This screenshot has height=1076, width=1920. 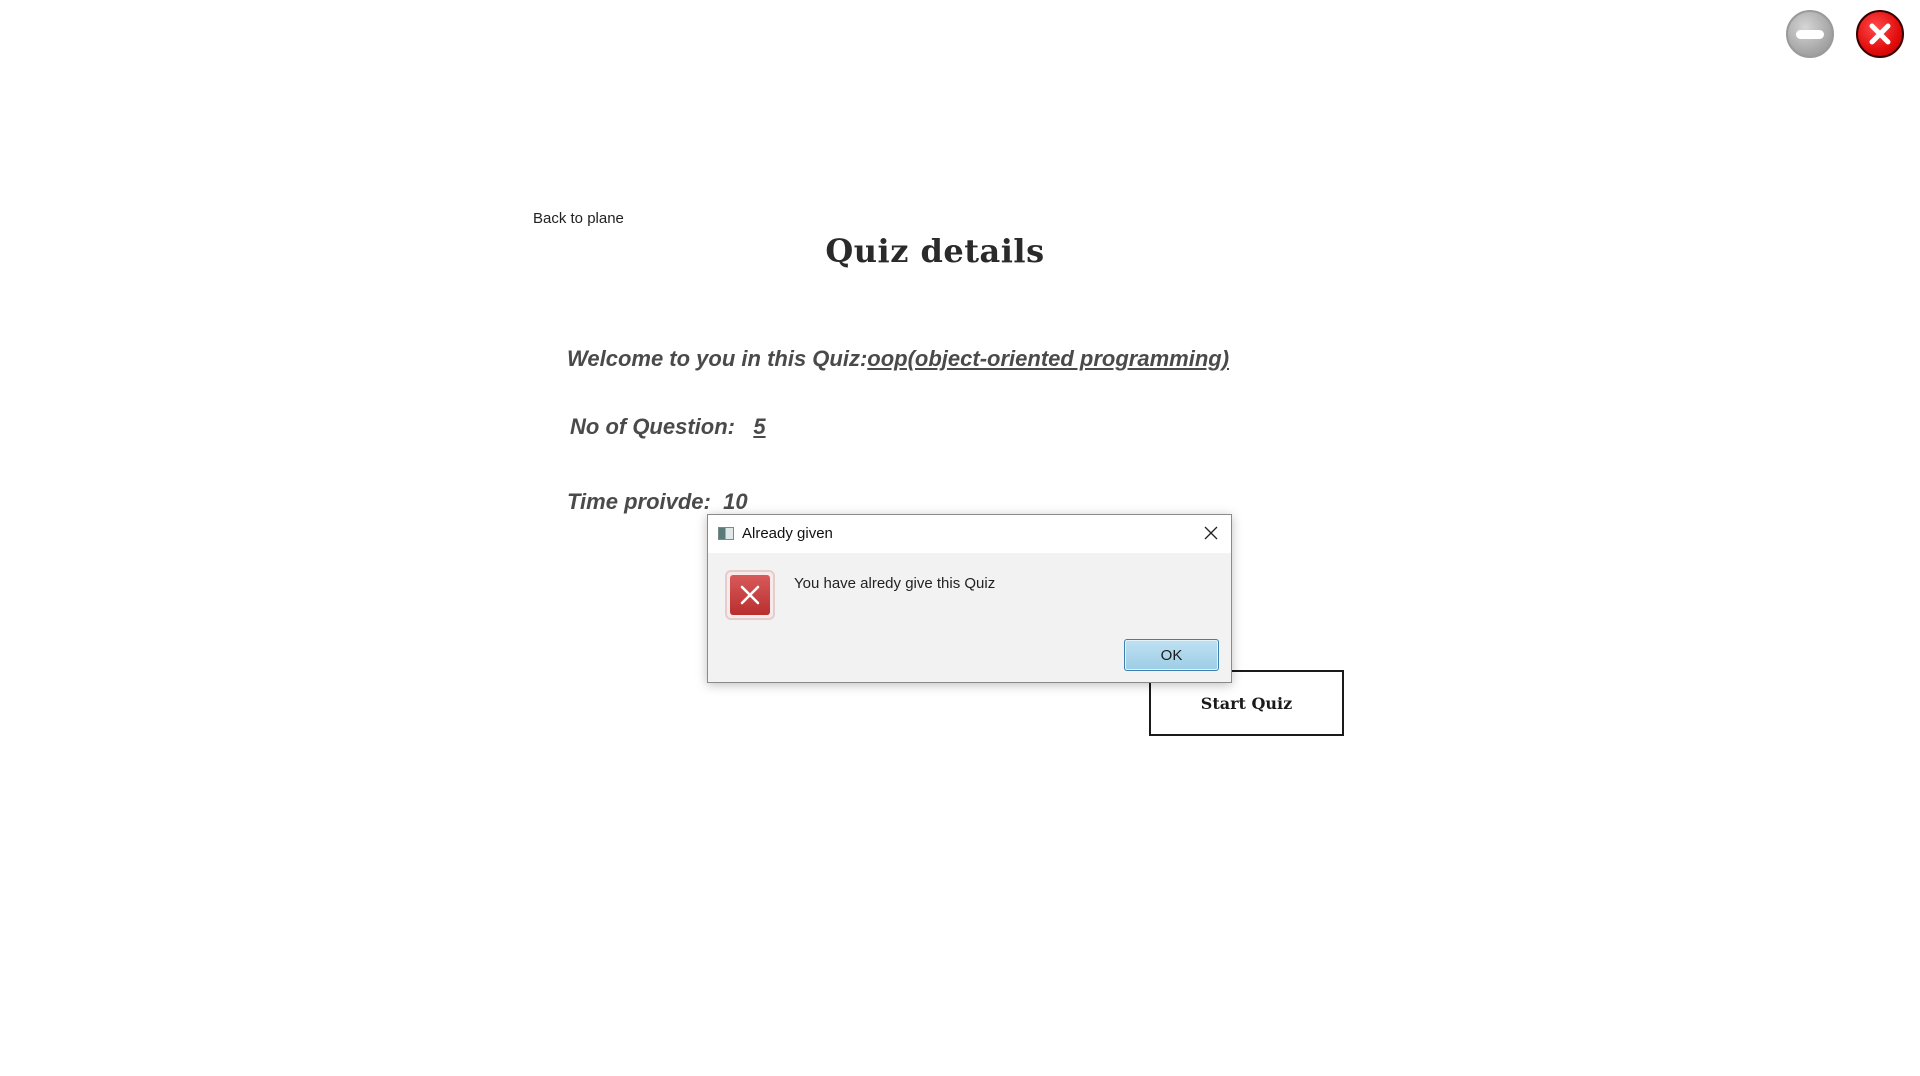 What do you see at coordinates (726, 533) in the screenshot?
I see `app-window-icon` at bounding box center [726, 533].